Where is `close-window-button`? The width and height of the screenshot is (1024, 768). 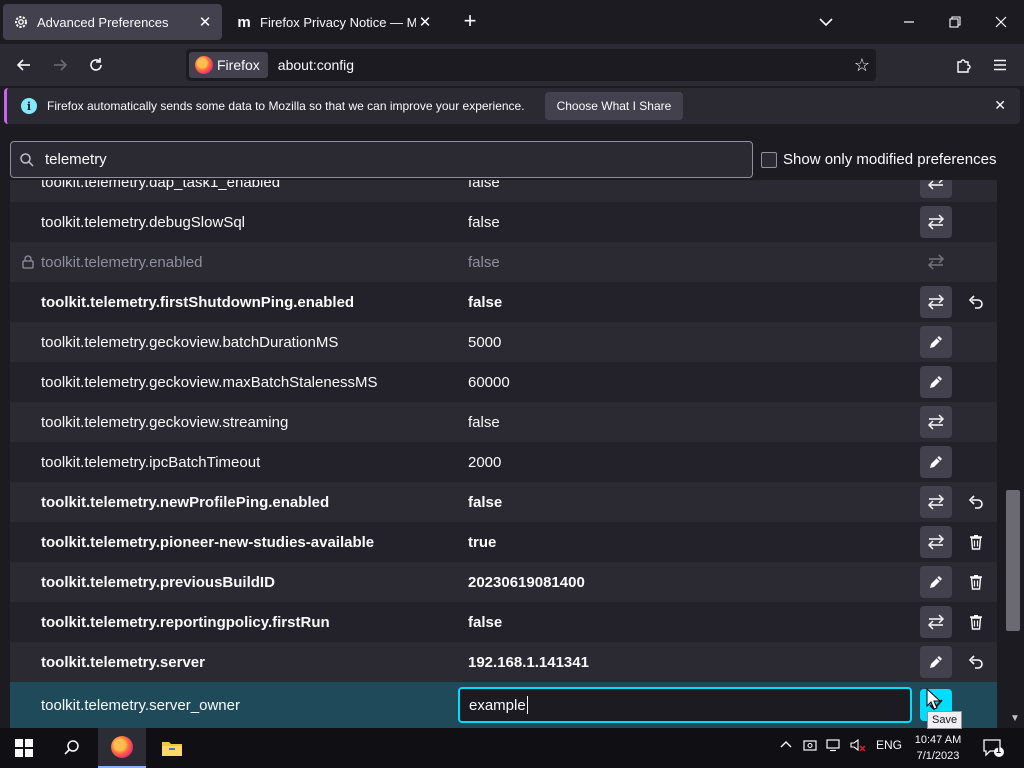 close-window-button is located at coordinates (1001, 22).